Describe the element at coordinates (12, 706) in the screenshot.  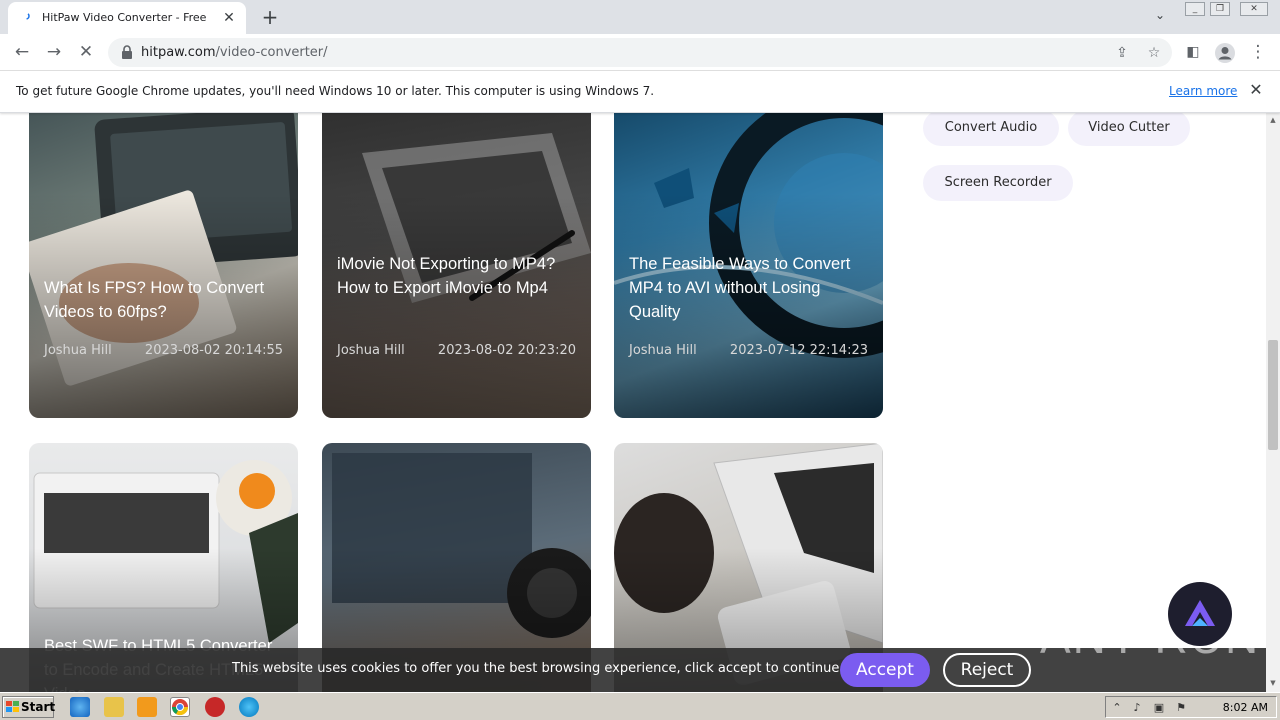
I see `windows-flag-icon` at that location.